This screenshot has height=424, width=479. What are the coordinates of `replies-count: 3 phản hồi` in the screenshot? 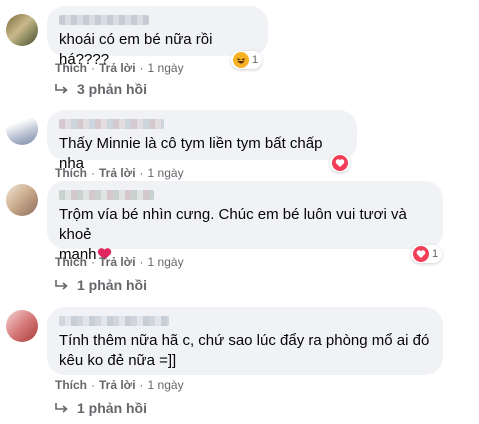 It's located at (112, 89).